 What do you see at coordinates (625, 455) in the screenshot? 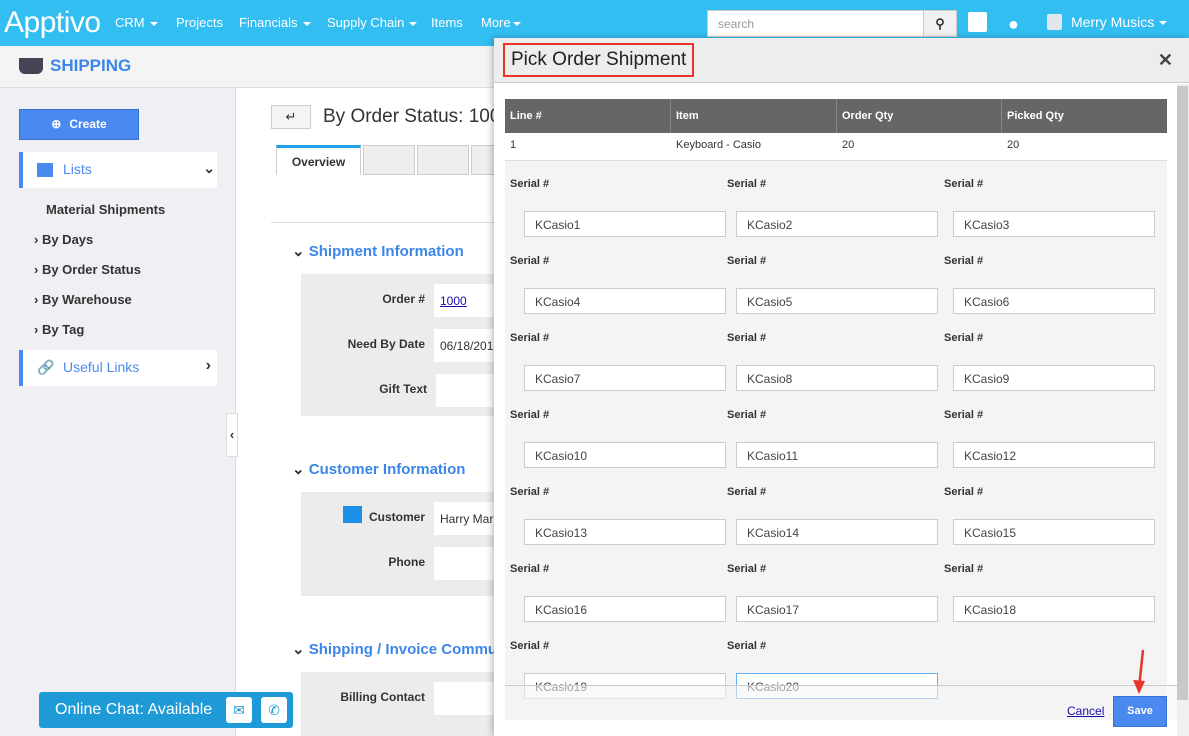
I see `serial-input-10: KCasio10` at bounding box center [625, 455].